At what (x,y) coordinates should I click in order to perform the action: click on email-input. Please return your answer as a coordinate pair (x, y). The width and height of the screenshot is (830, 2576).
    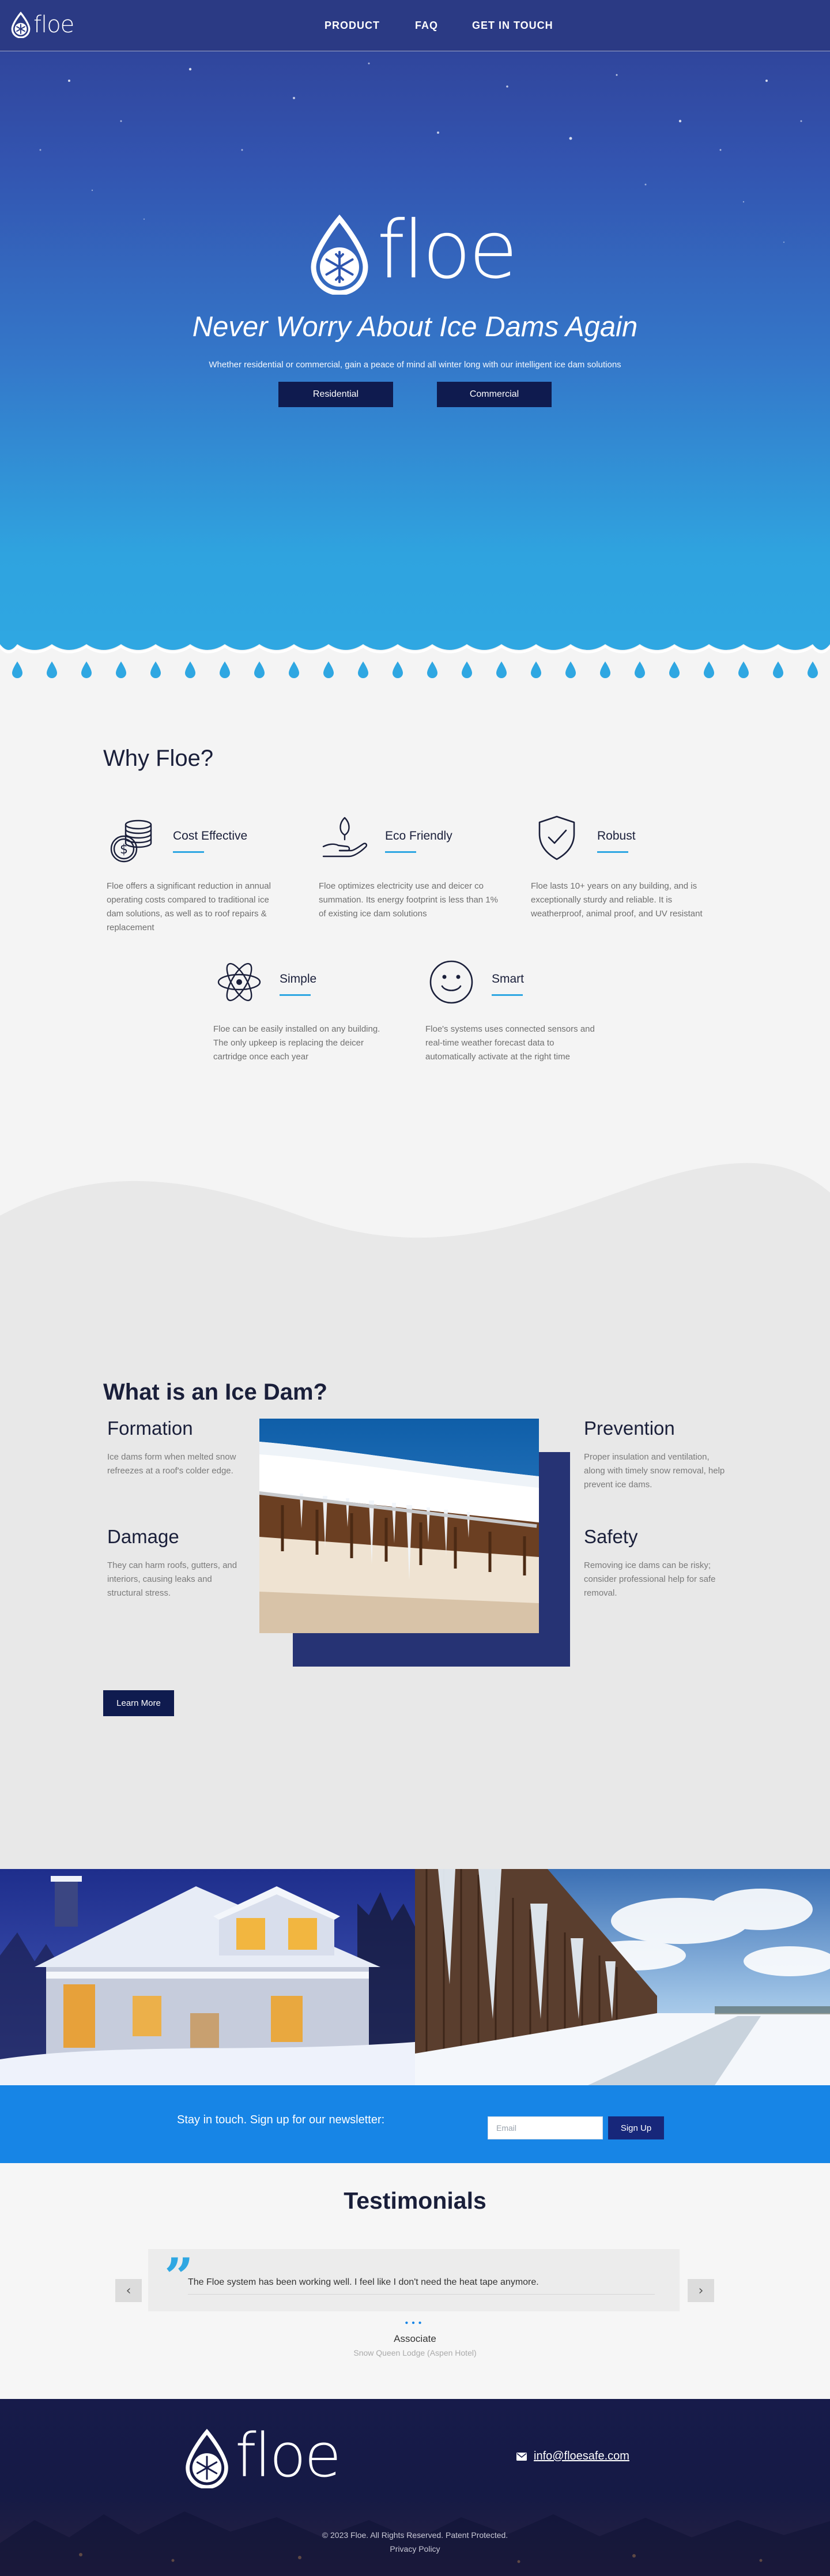
    Looking at the image, I should click on (545, 2127).